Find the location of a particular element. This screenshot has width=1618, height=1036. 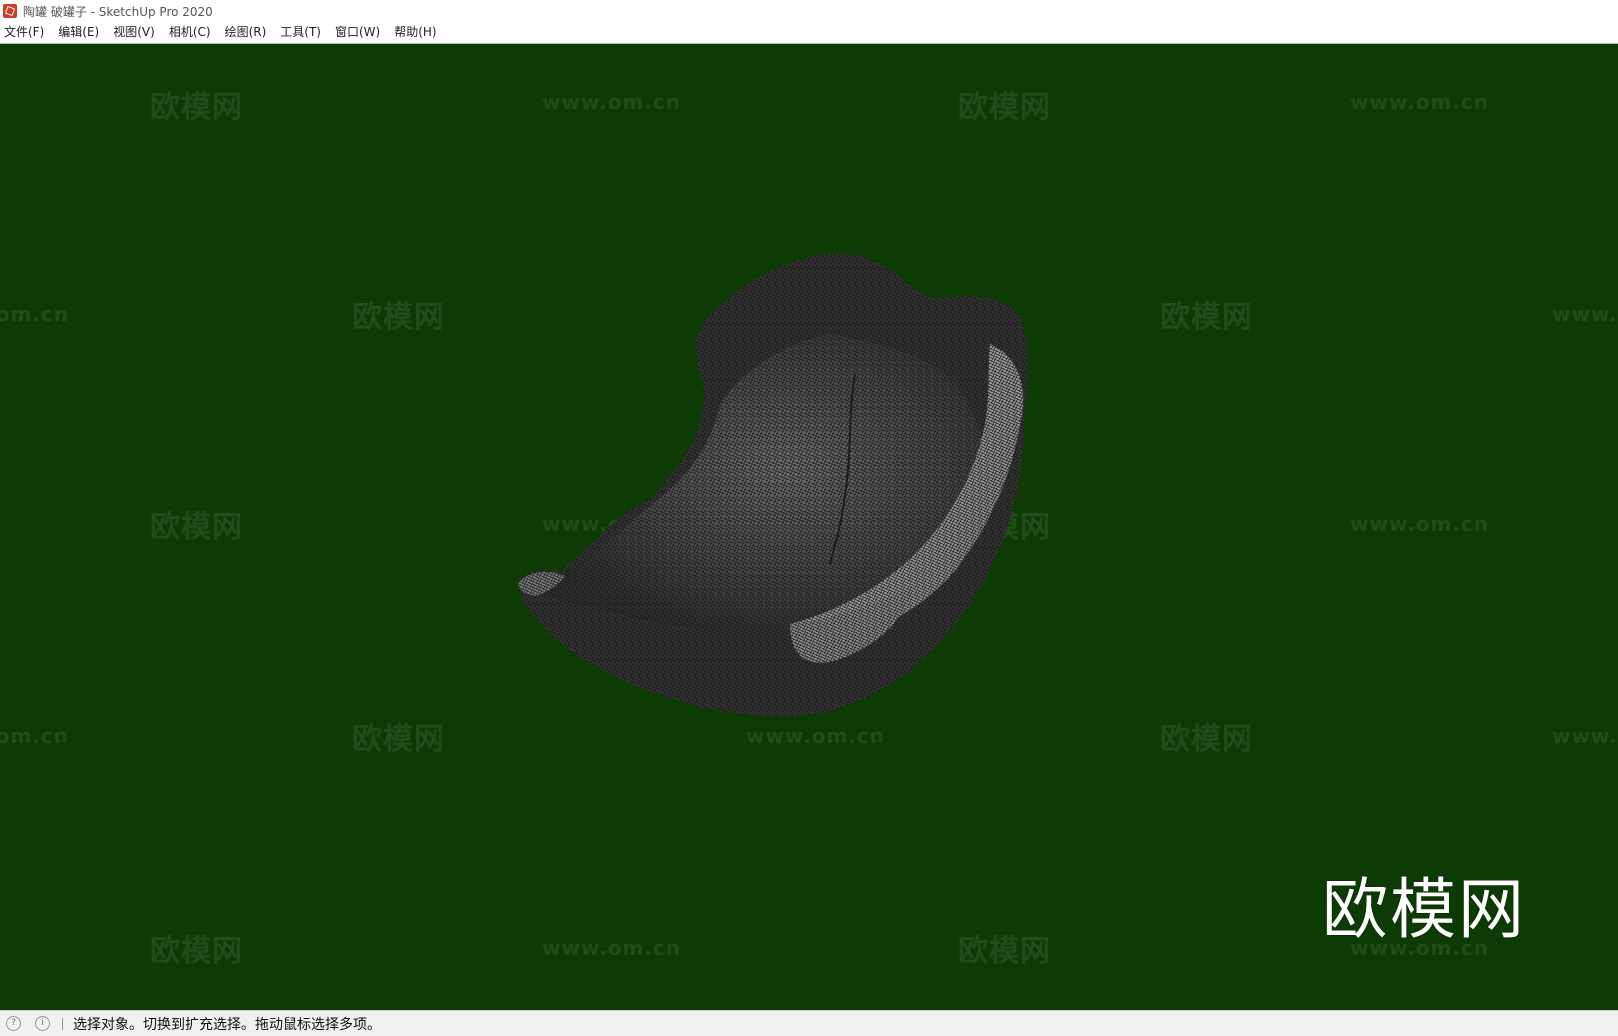

status-divider is located at coordinates (62, 1023).